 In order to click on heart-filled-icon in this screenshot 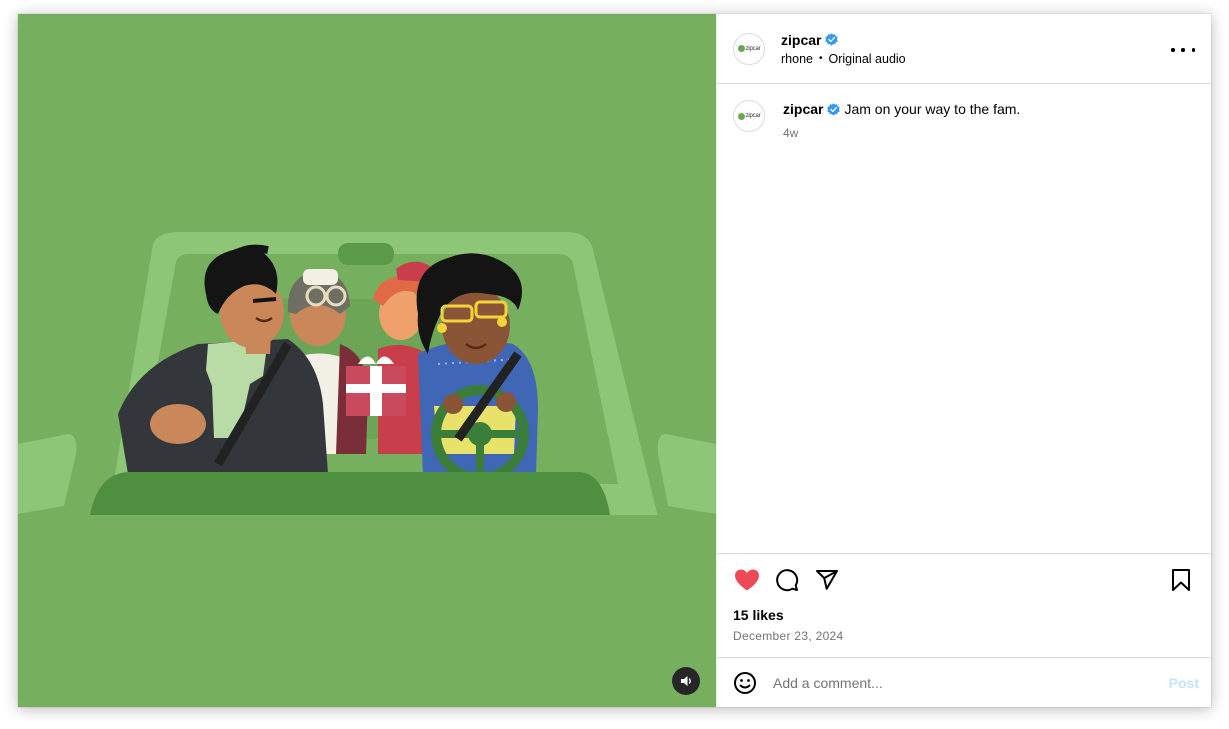, I will do `click(747, 580)`.